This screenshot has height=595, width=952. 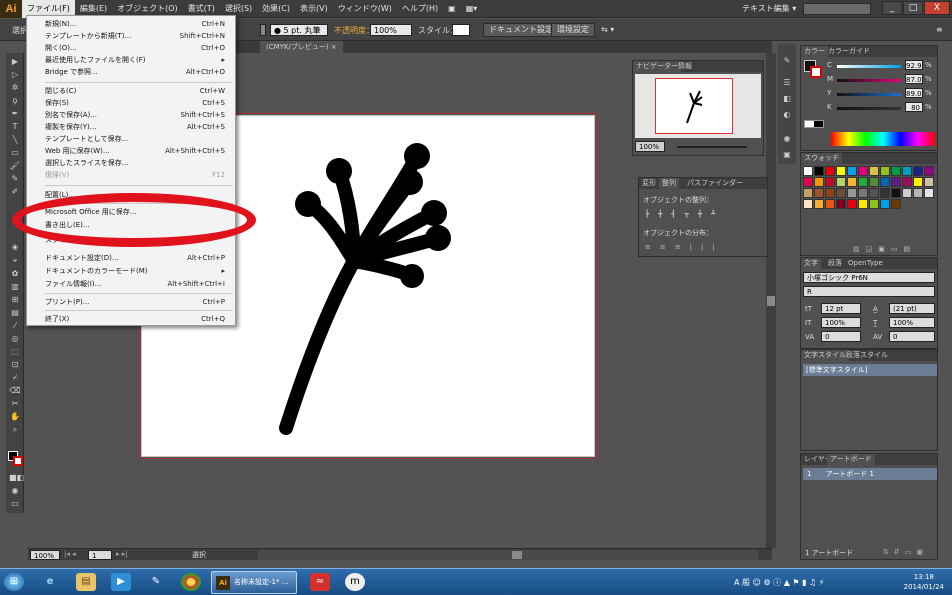 I want to click on close-window-button: X, so click(x=937, y=8).